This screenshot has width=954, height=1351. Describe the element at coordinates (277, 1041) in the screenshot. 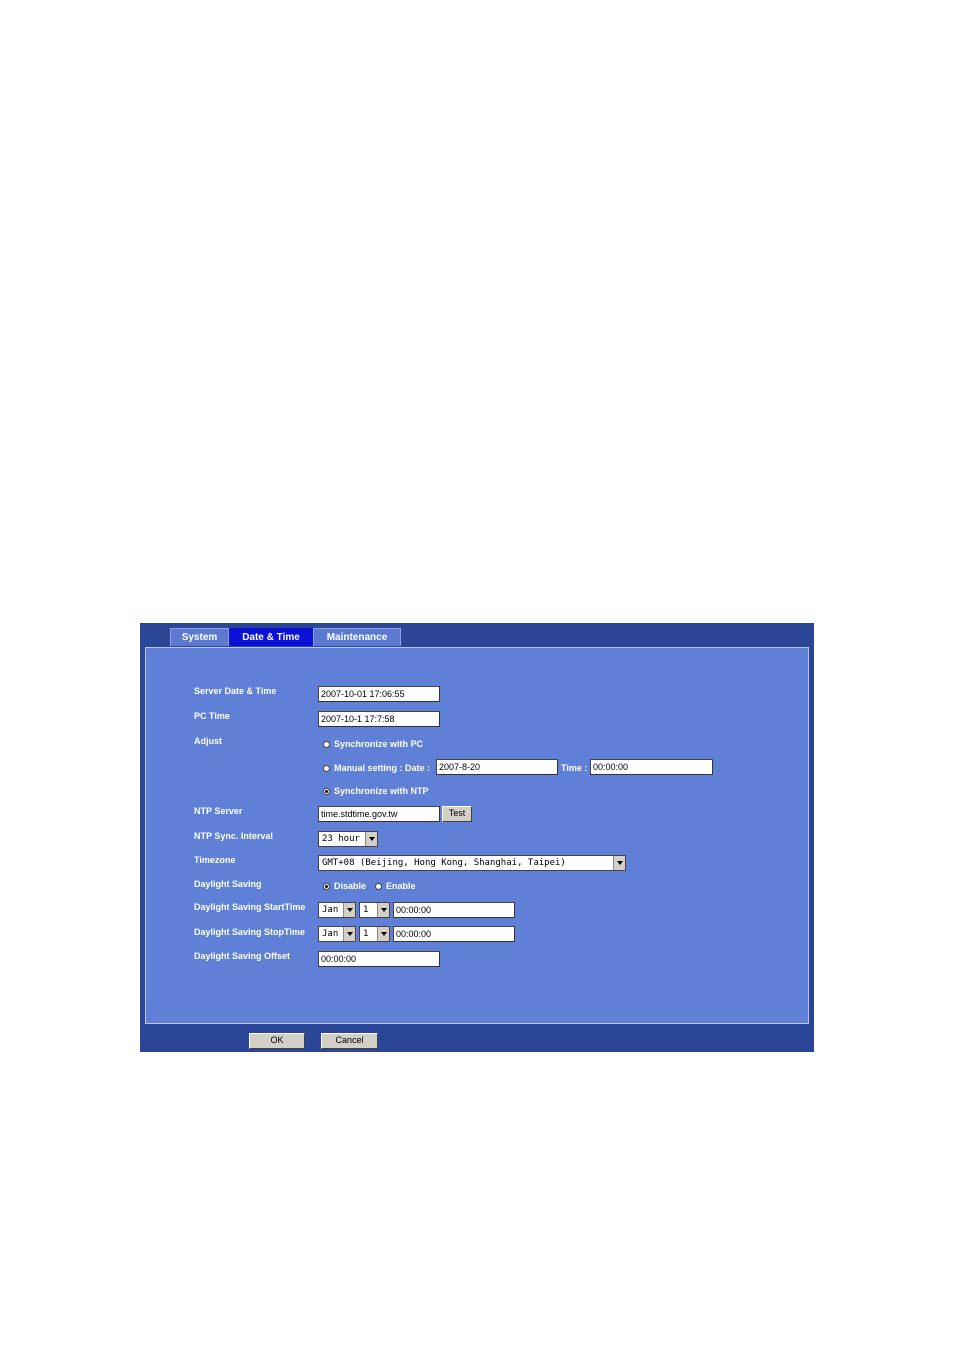

I see `ok-button: OK` at that location.